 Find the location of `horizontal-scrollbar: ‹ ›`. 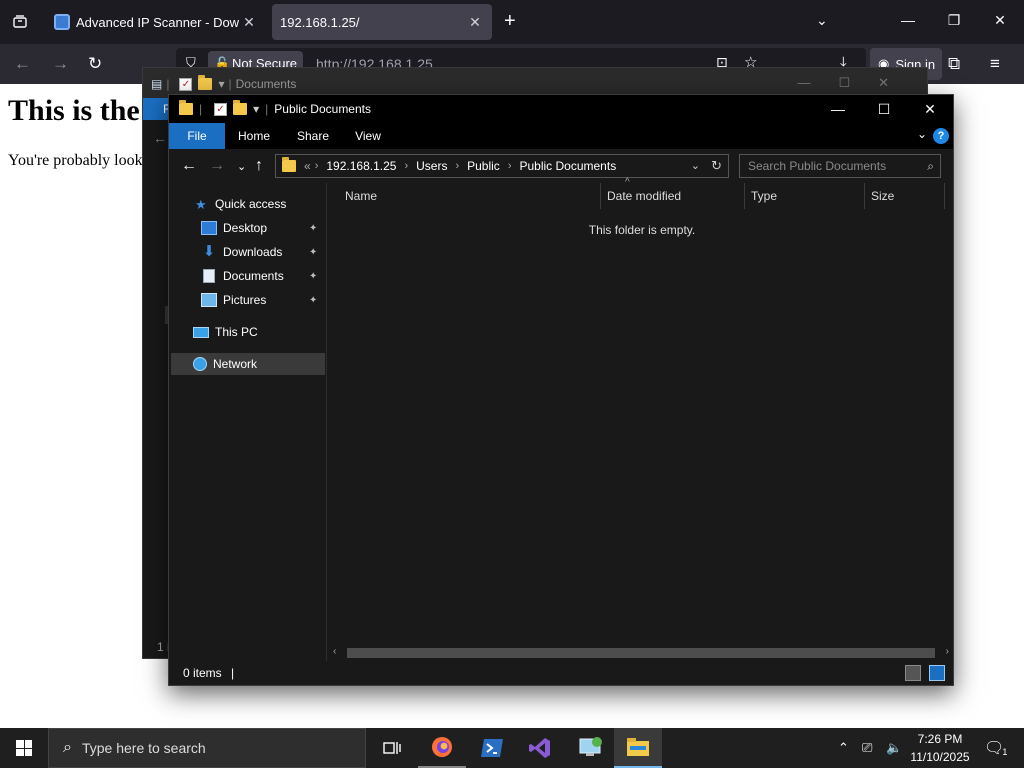

horizontal-scrollbar: ‹ › is located at coordinates (641, 653).